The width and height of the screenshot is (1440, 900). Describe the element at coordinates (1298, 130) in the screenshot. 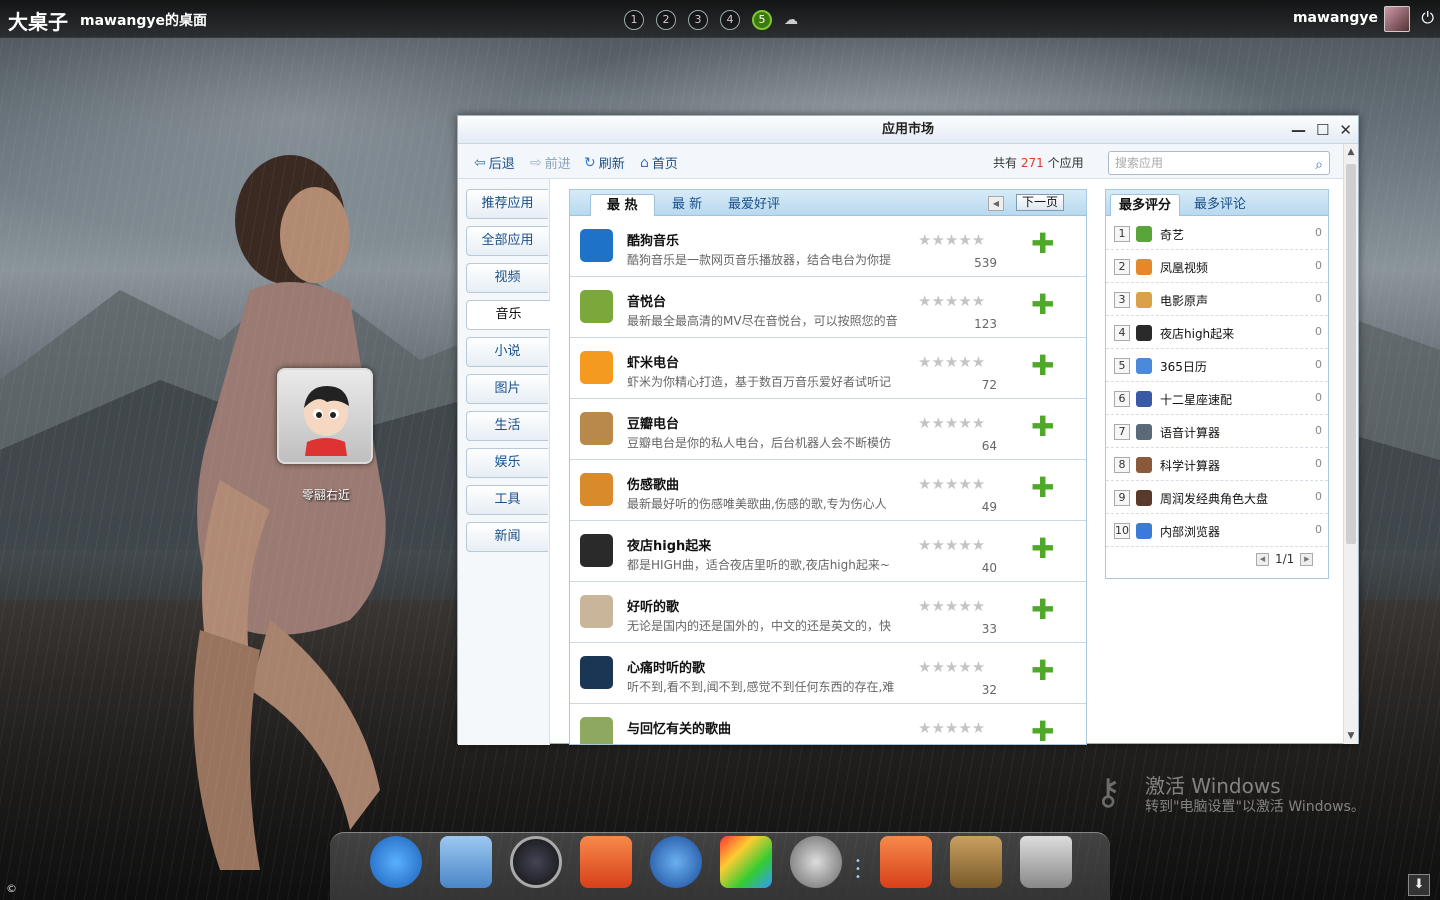

I see `minimize-icon: —` at that location.